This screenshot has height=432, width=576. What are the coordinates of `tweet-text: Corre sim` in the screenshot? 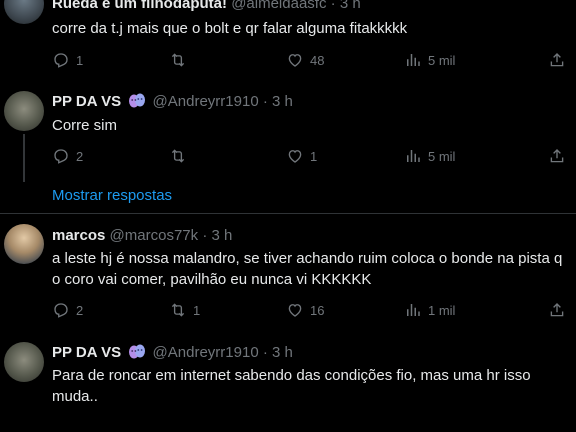 It's located at (85, 125).